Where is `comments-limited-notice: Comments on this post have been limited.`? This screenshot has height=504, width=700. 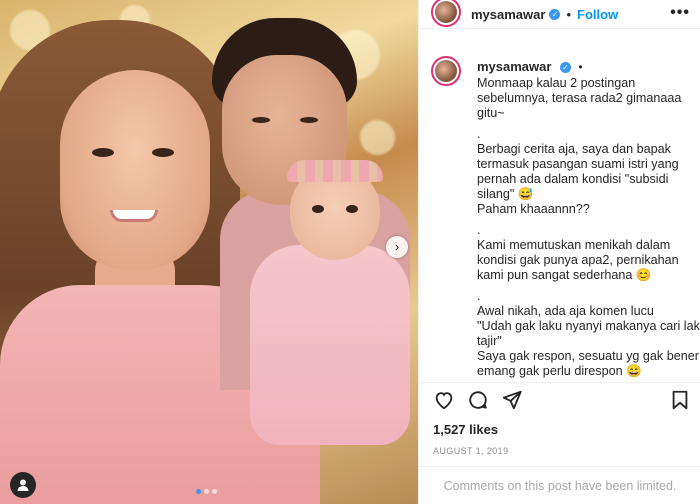 comments-limited-notice: Comments on this post have been limited. is located at coordinates (559, 485).